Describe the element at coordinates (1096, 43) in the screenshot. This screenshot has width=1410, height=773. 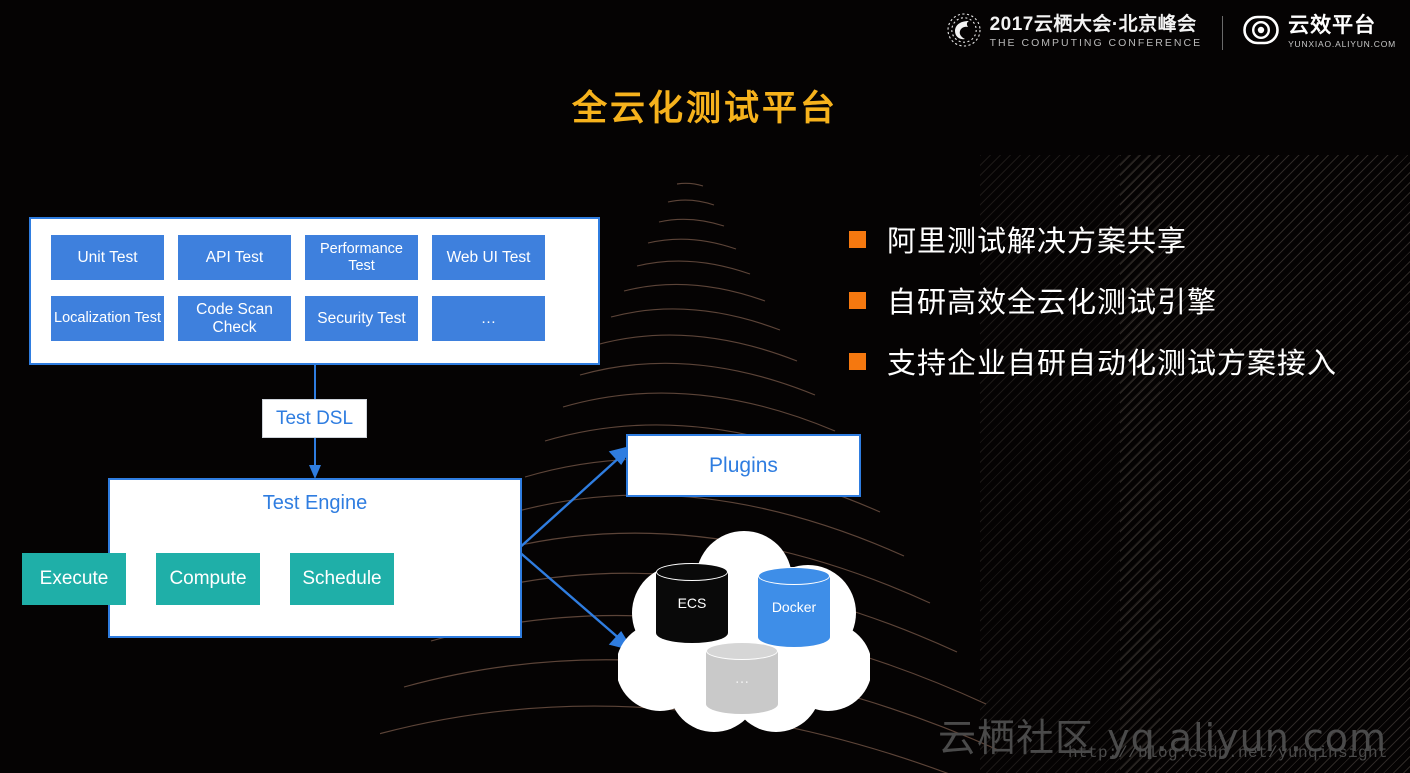
I see `conference-title-en: THE COMPUTING CONFERENCE` at that location.